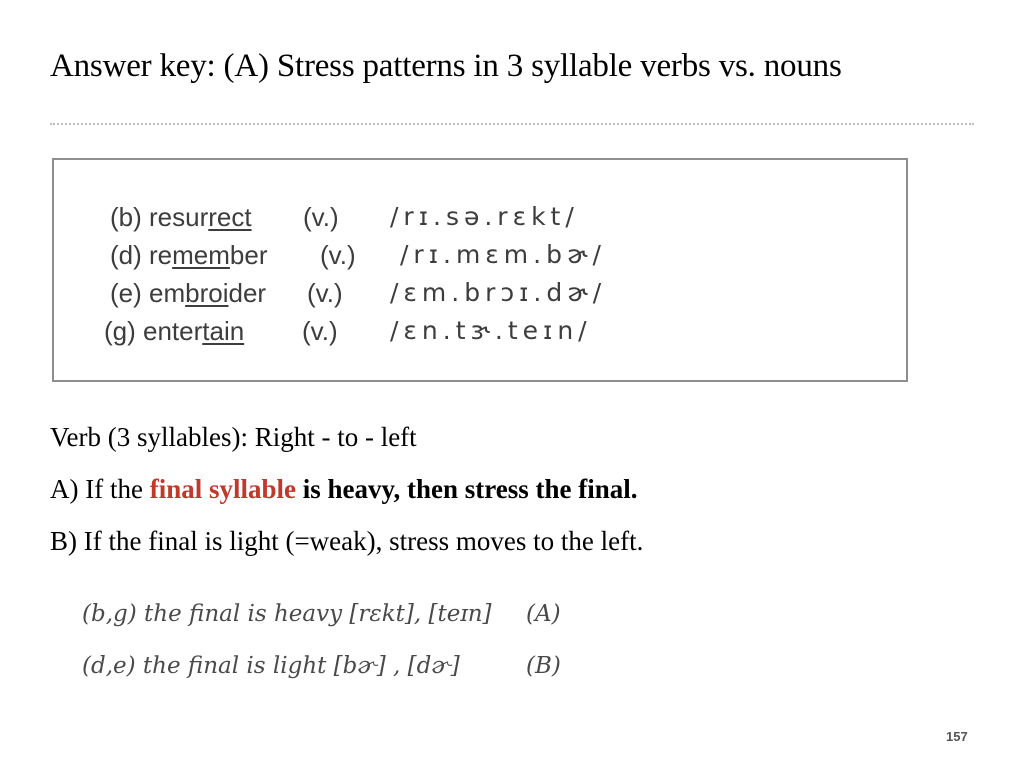 This screenshot has height=768, width=1024. I want to click on stressed-syllable: rect, so click(230, 217).